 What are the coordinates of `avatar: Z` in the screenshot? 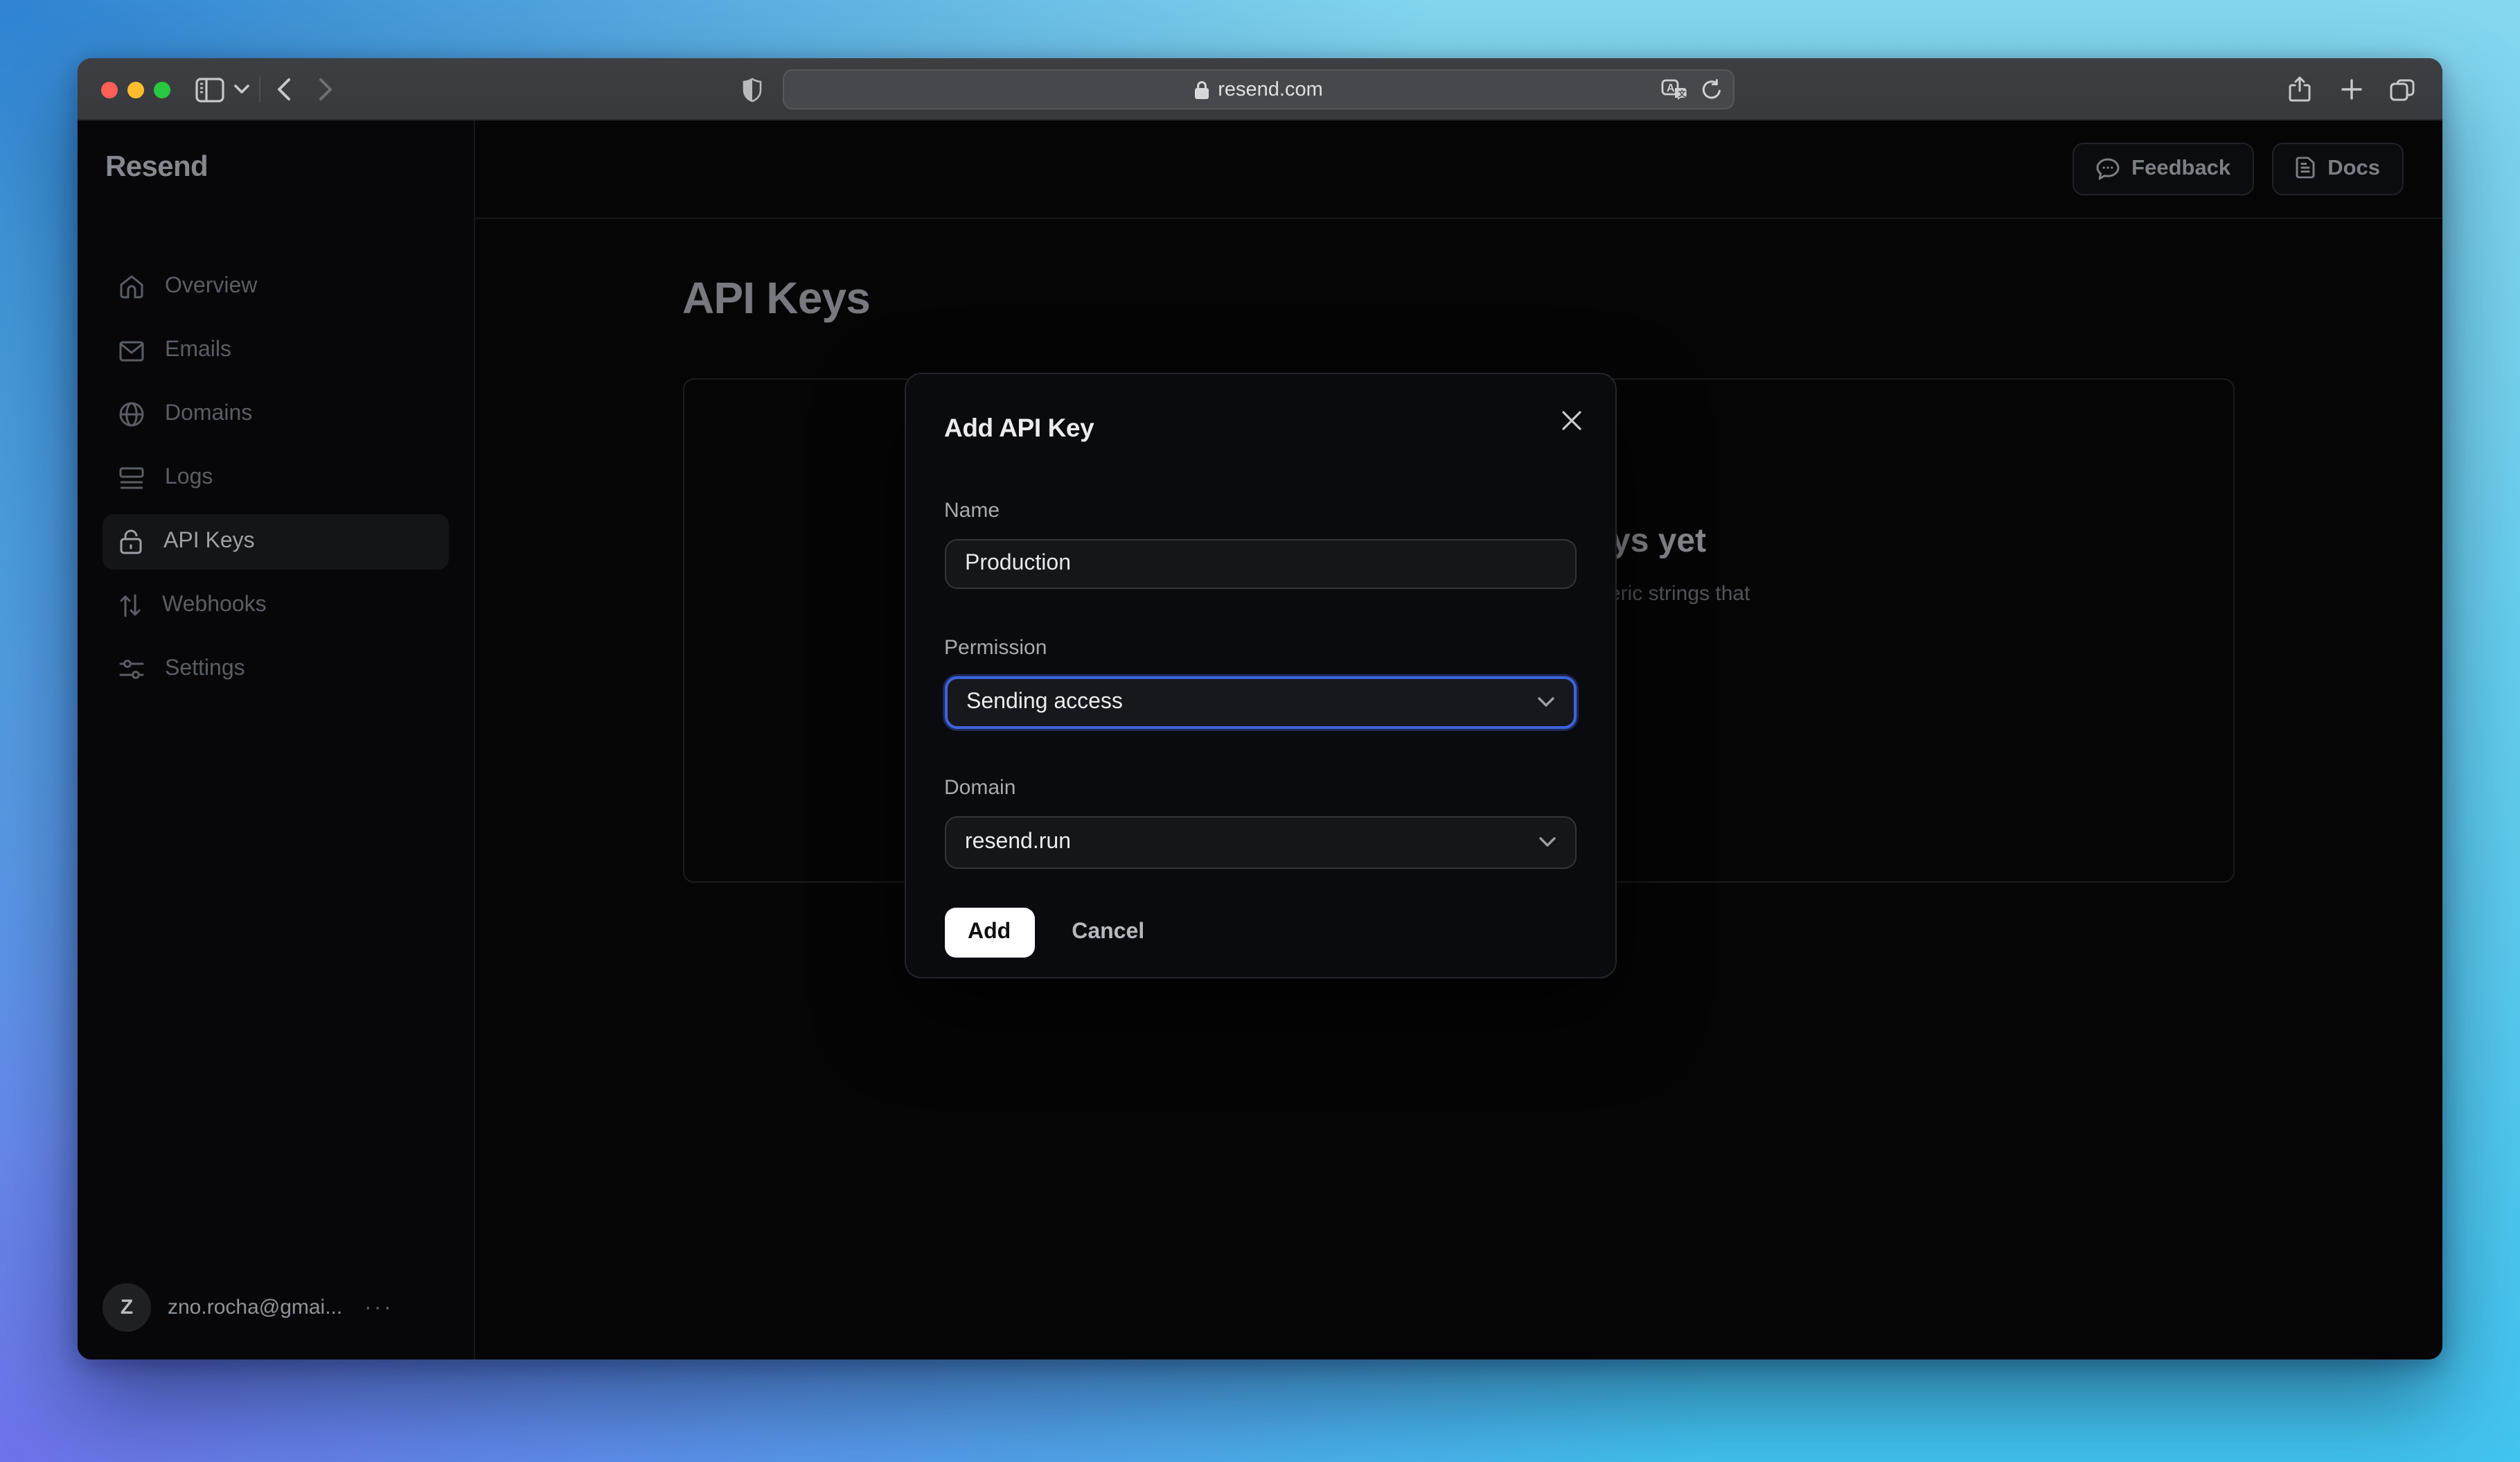 It's located at (127, 1307).